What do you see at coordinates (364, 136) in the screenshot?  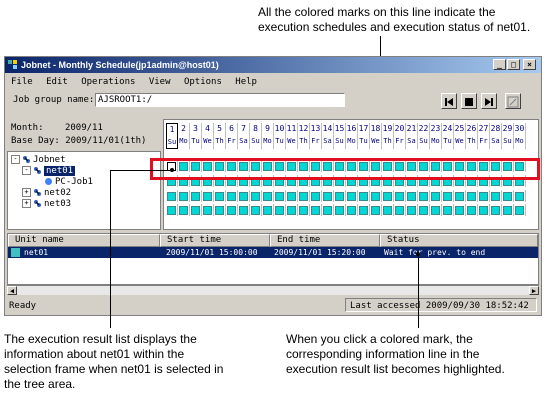 I see `calendar-day-17: 17 Tu` at bounding box center [364, 136].